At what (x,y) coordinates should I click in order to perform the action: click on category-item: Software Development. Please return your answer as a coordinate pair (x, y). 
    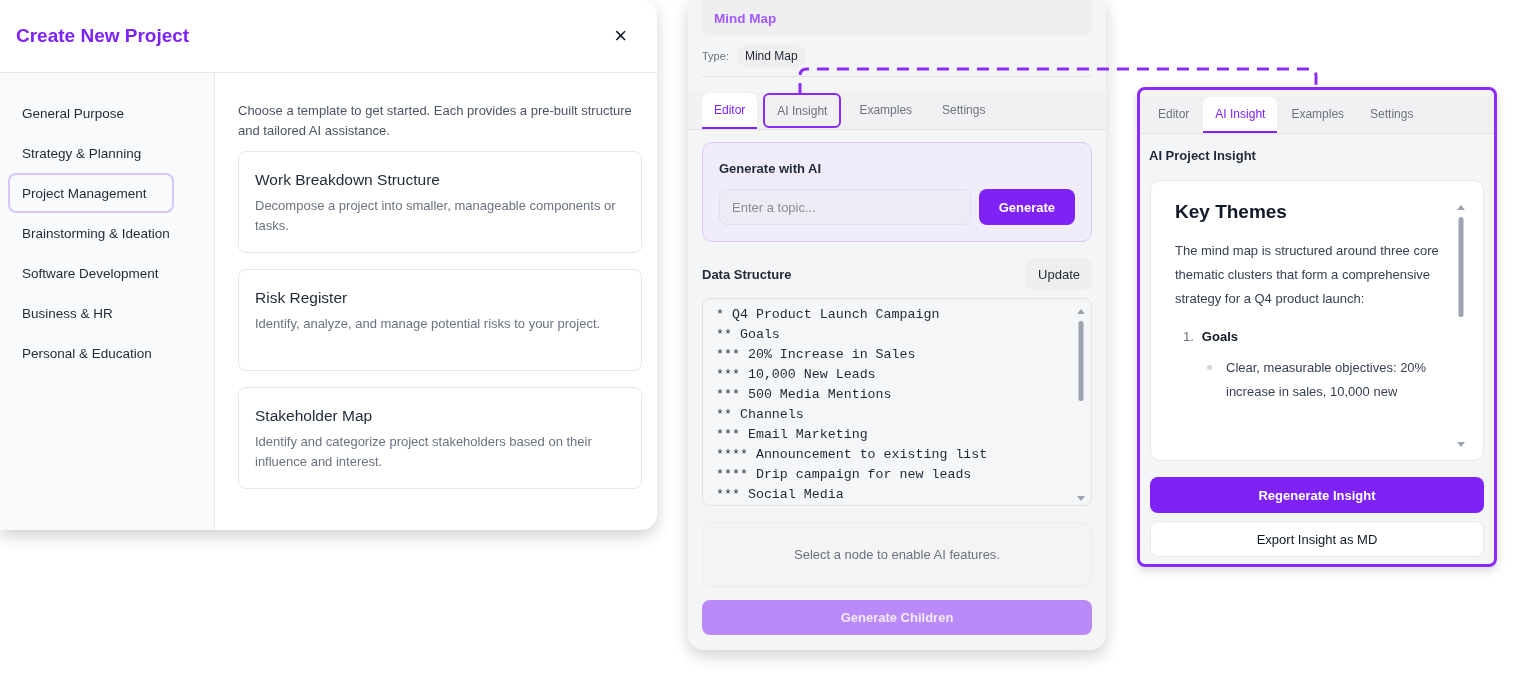
    Looking at the image, I should click on (107, 273).